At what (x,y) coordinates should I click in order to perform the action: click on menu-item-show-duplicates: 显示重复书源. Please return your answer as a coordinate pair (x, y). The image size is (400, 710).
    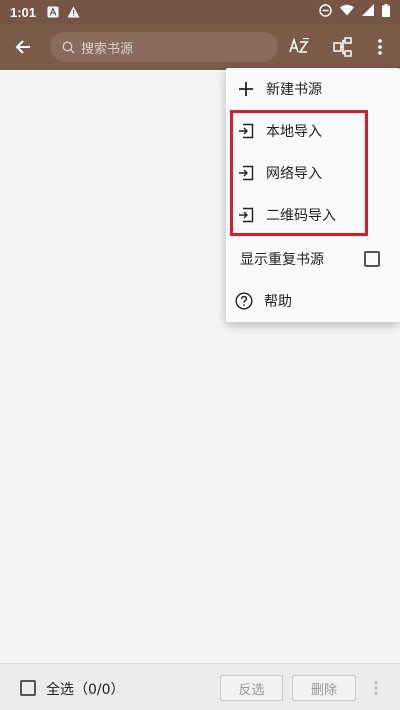
    Looking at the image, I should click on (313, 259).